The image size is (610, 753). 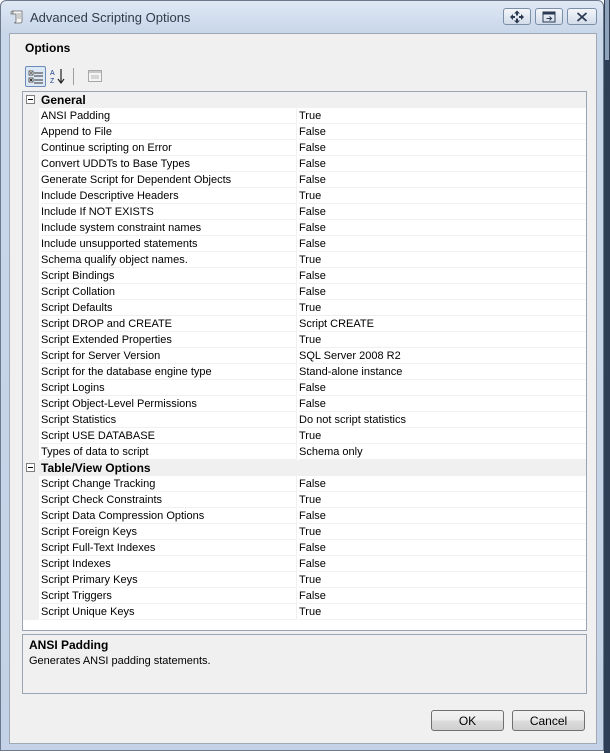 I want to click on property-name: Script Object-Level Permissions, so click(x=168, y=404).